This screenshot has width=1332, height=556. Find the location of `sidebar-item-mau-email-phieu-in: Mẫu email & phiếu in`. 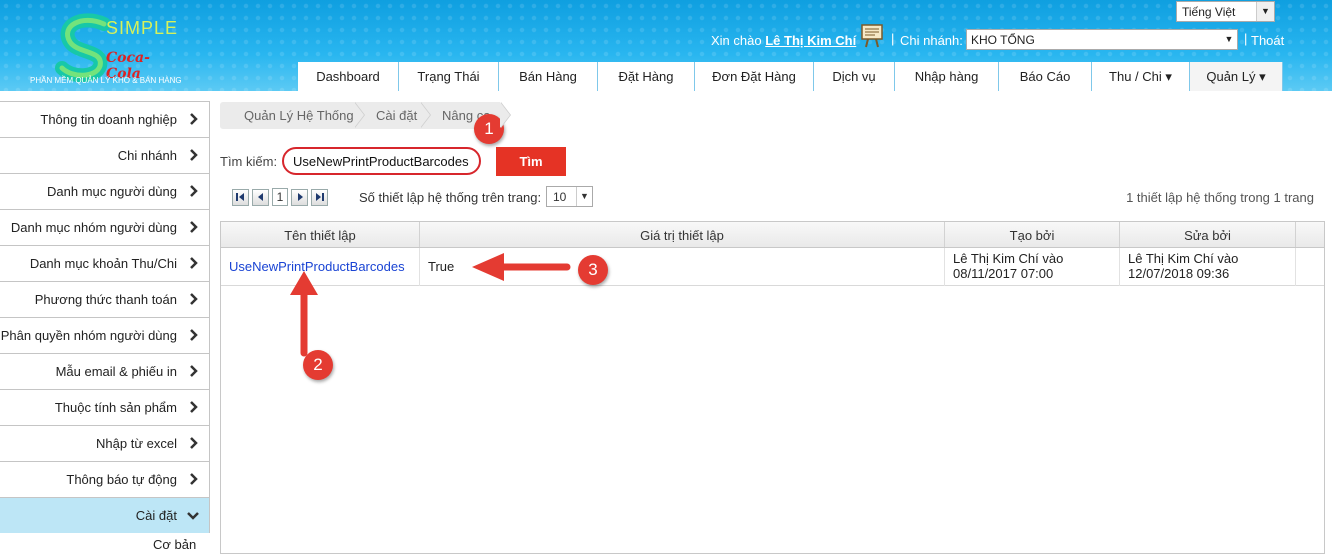

sidebar-item-mau-email-phieu-in: Mẫu email & phiếu in is located at coordinates (105, 371).